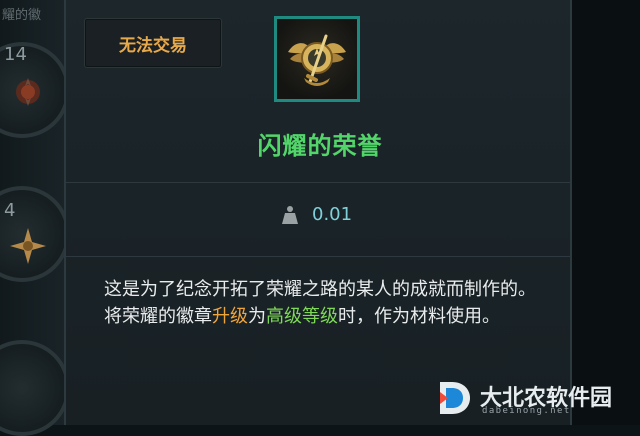 This screenshot has width=640, height=436. Describe the element at coordinates (290, 214) in the screenshot. I see `weight-icon` at that location.